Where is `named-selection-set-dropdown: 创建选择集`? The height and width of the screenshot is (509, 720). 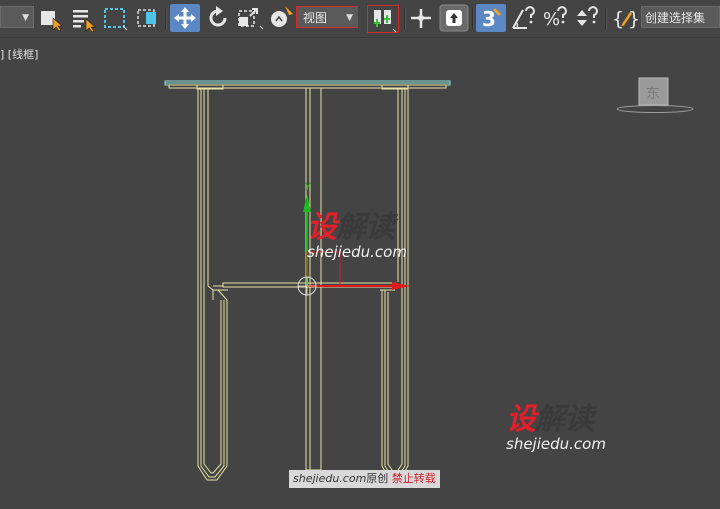 named-selection-set-dropdown: 创建选择集 is located at coordinates (680, 17).